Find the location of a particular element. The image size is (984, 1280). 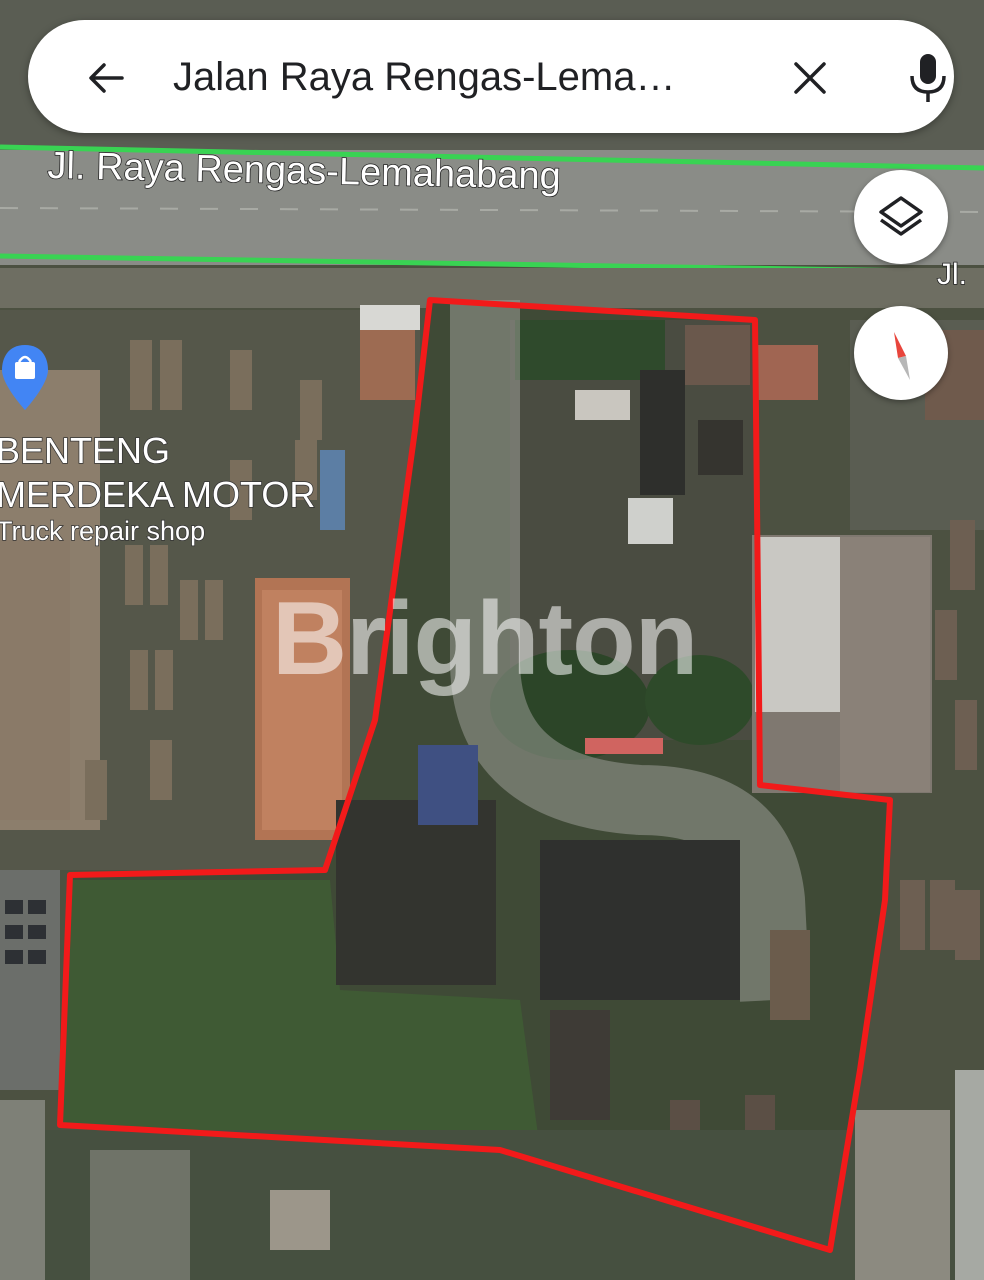

layers-icon is located at coordinates (901, 216).